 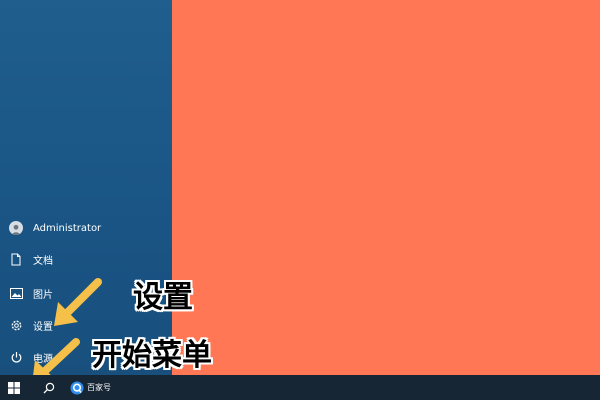 What do you see at coordinates (16, 293) in the screenshot?
I see `picture-icon` at bounding box center [16, 293].